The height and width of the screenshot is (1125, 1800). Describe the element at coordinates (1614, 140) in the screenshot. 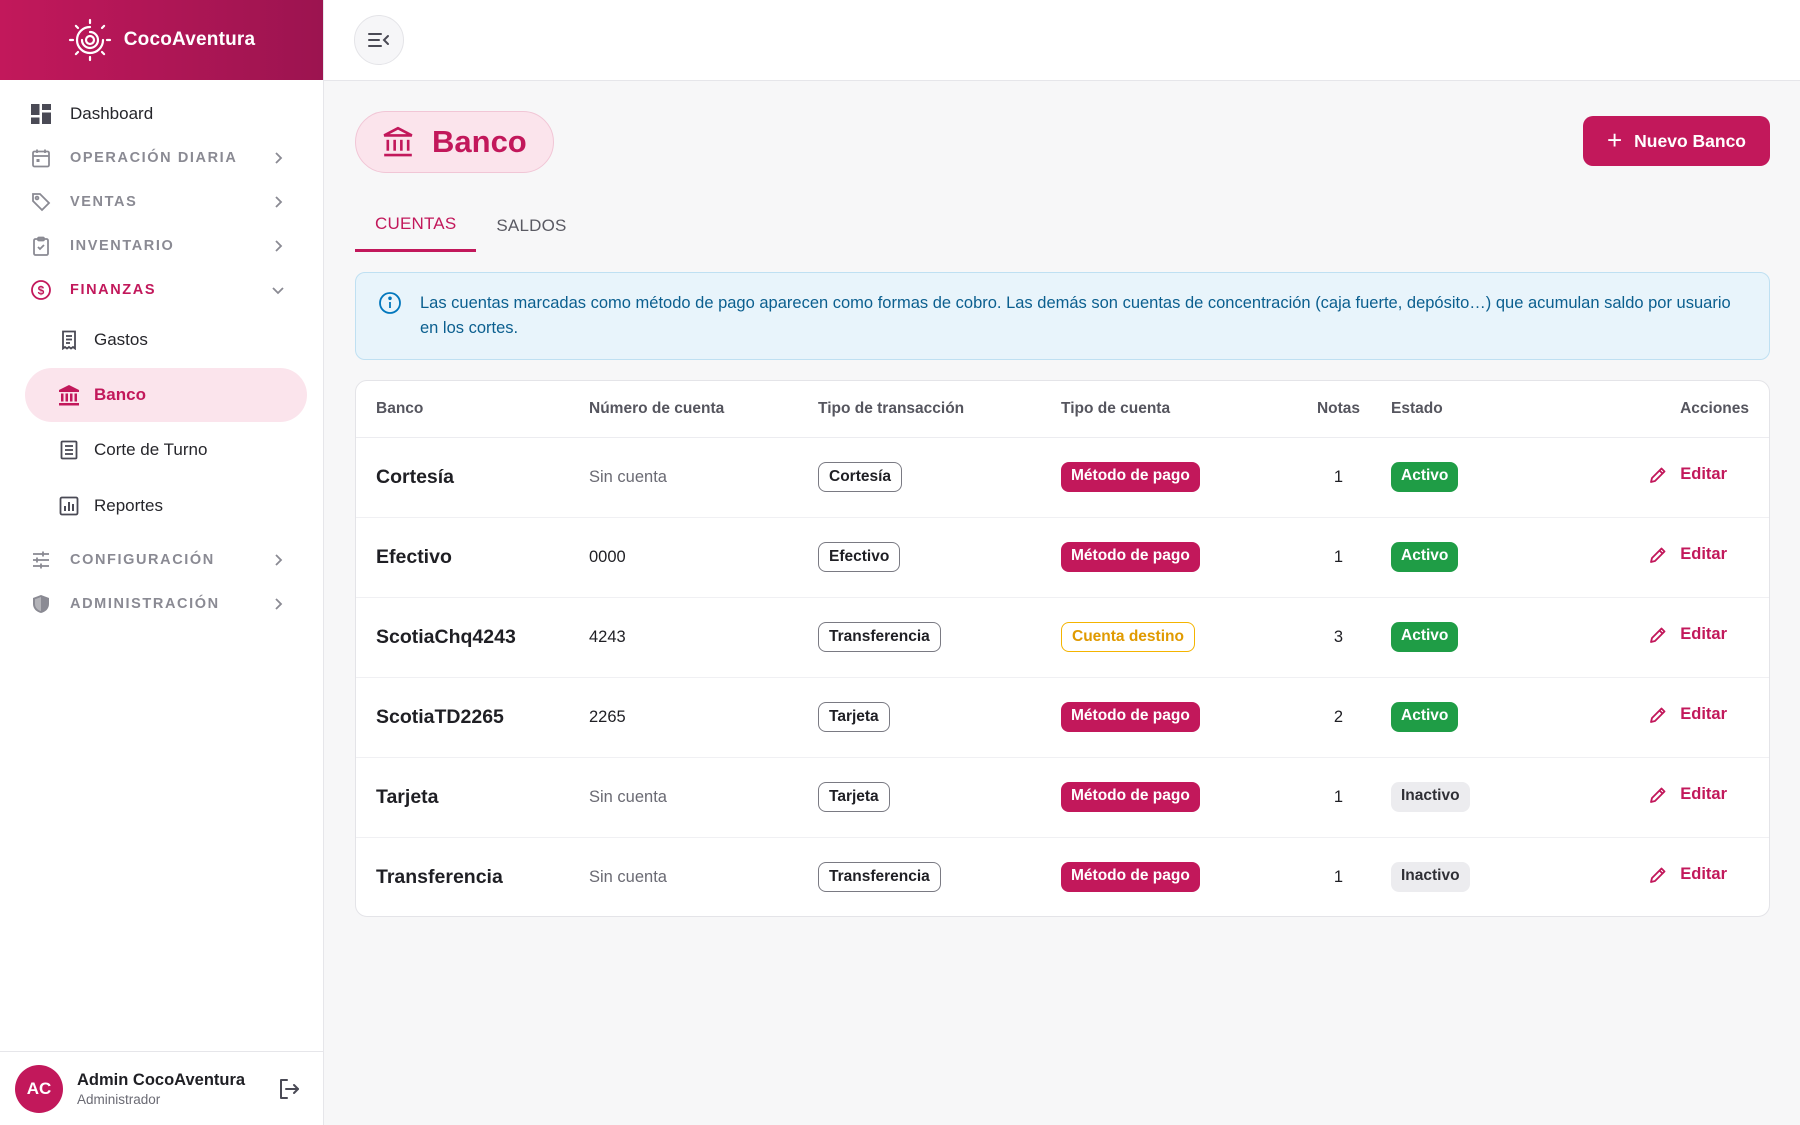

I see `plus-icon: +` at that location.